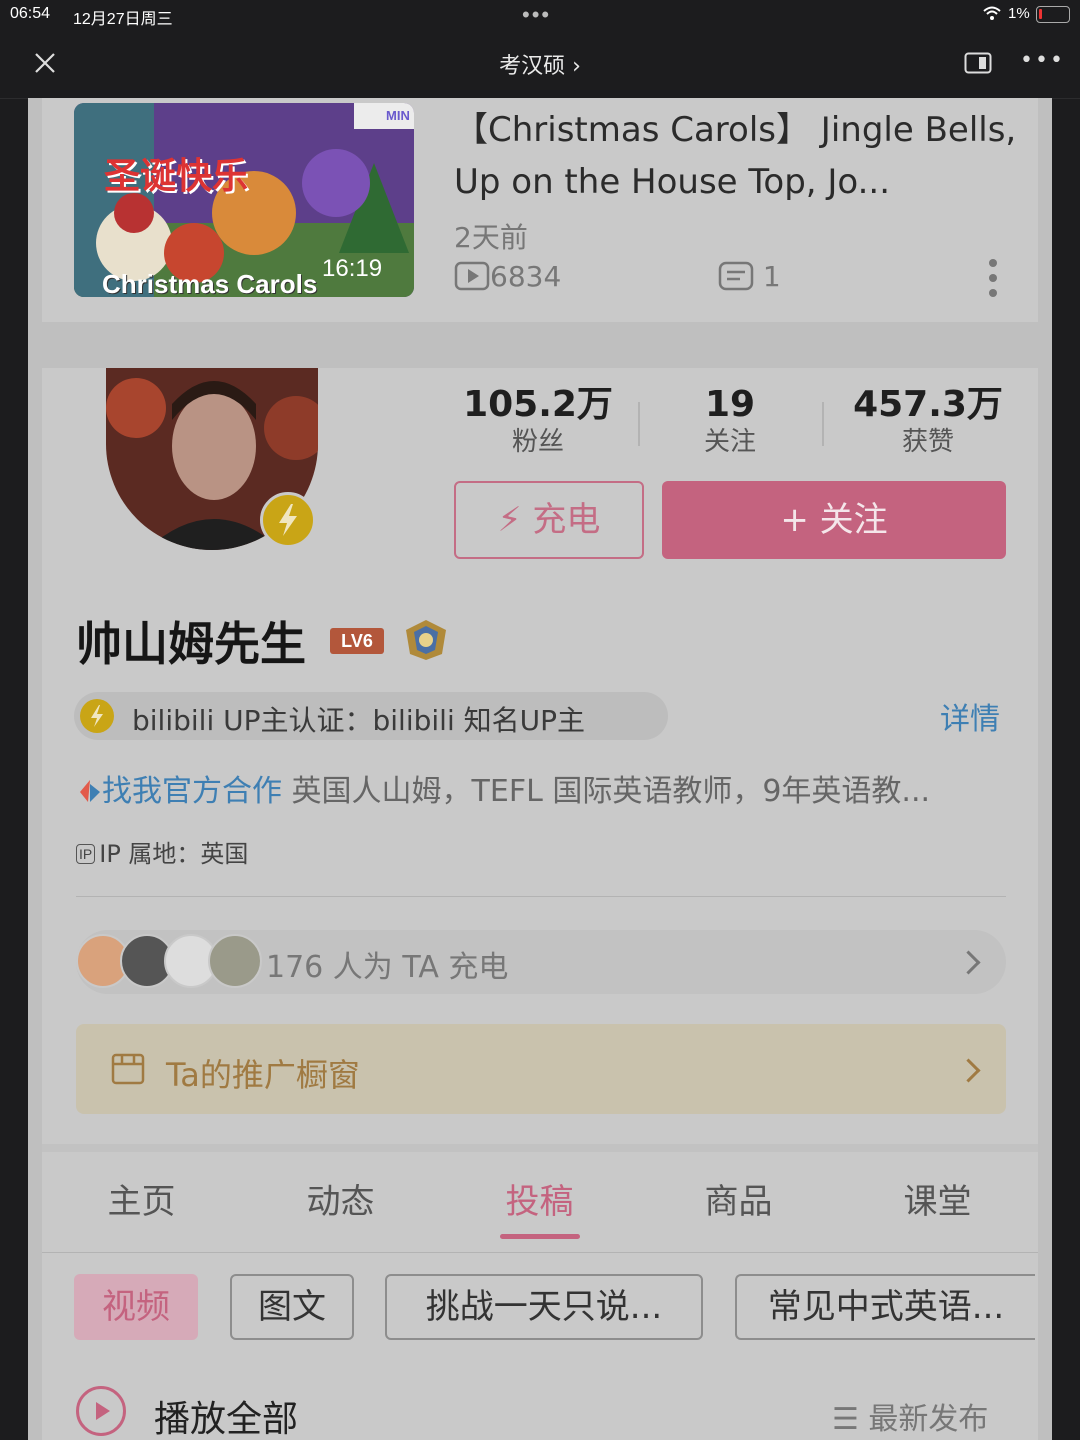 This screenshot has width=1080, height=1440. I want to click on battery-icon, so click(1053, 14).